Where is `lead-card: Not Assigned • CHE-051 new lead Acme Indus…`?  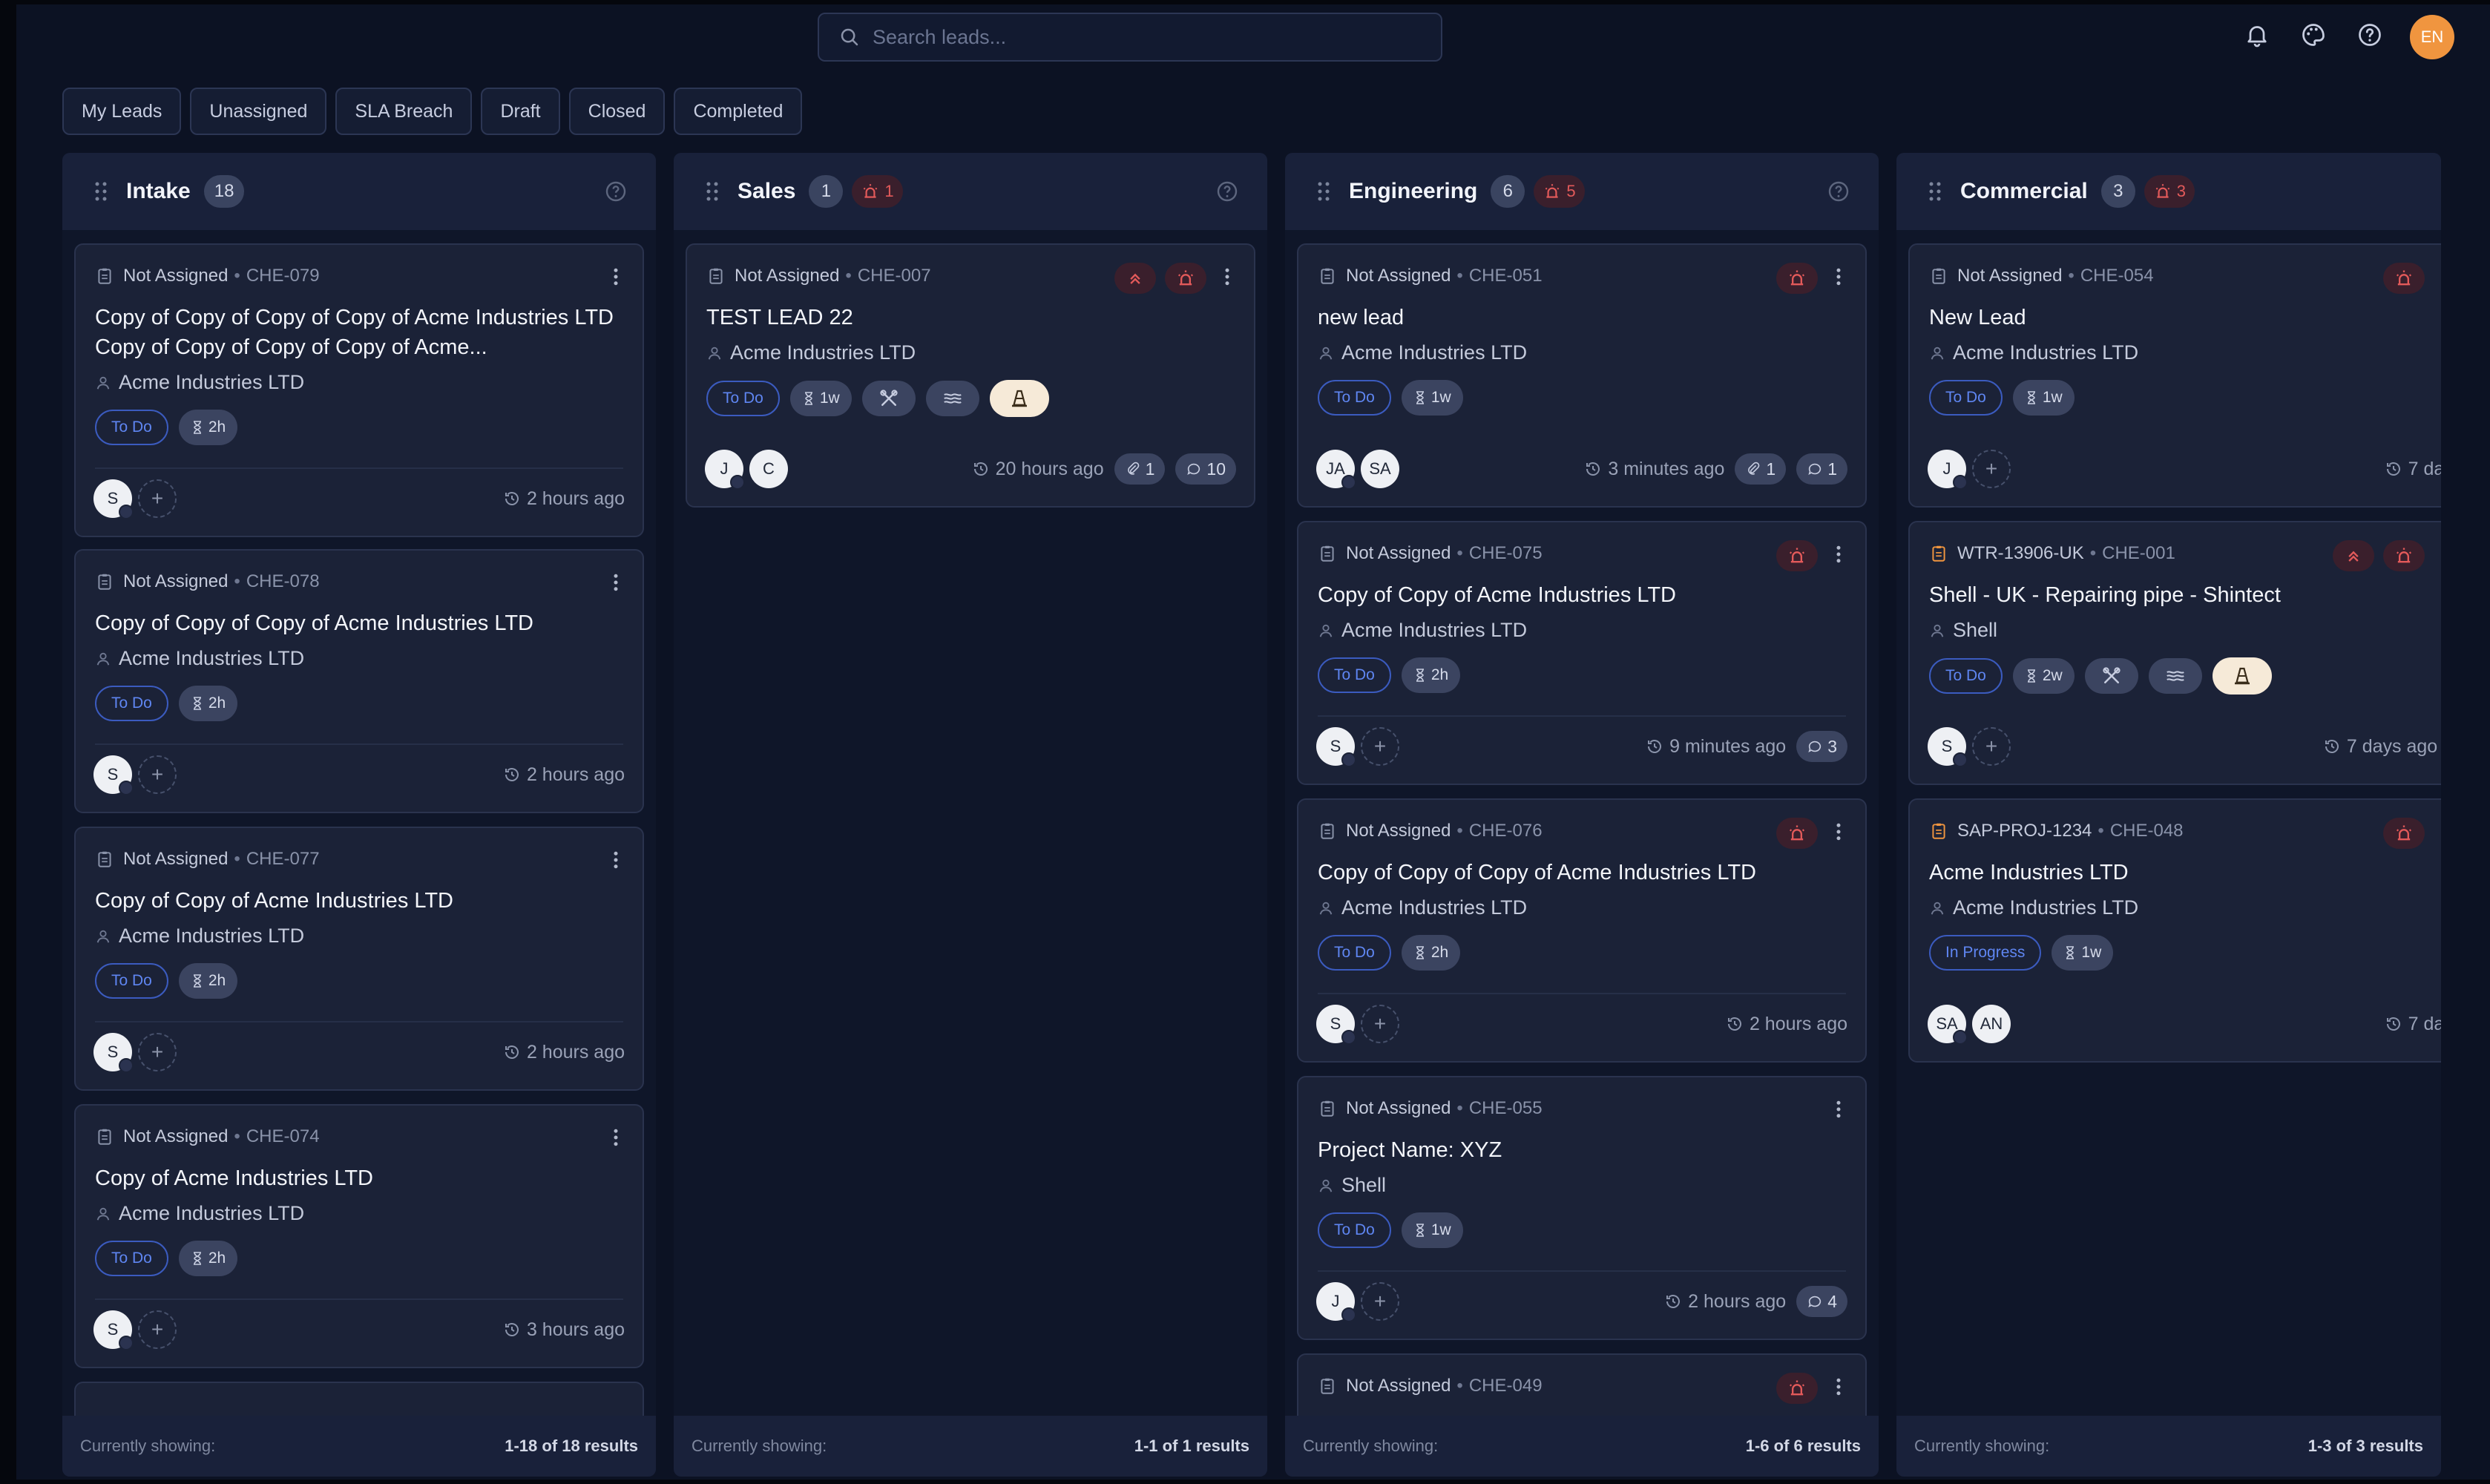
lead-card: Not Assigned • CHE-051 new lead Acme Indus… is located at coordinates (1582, 375).